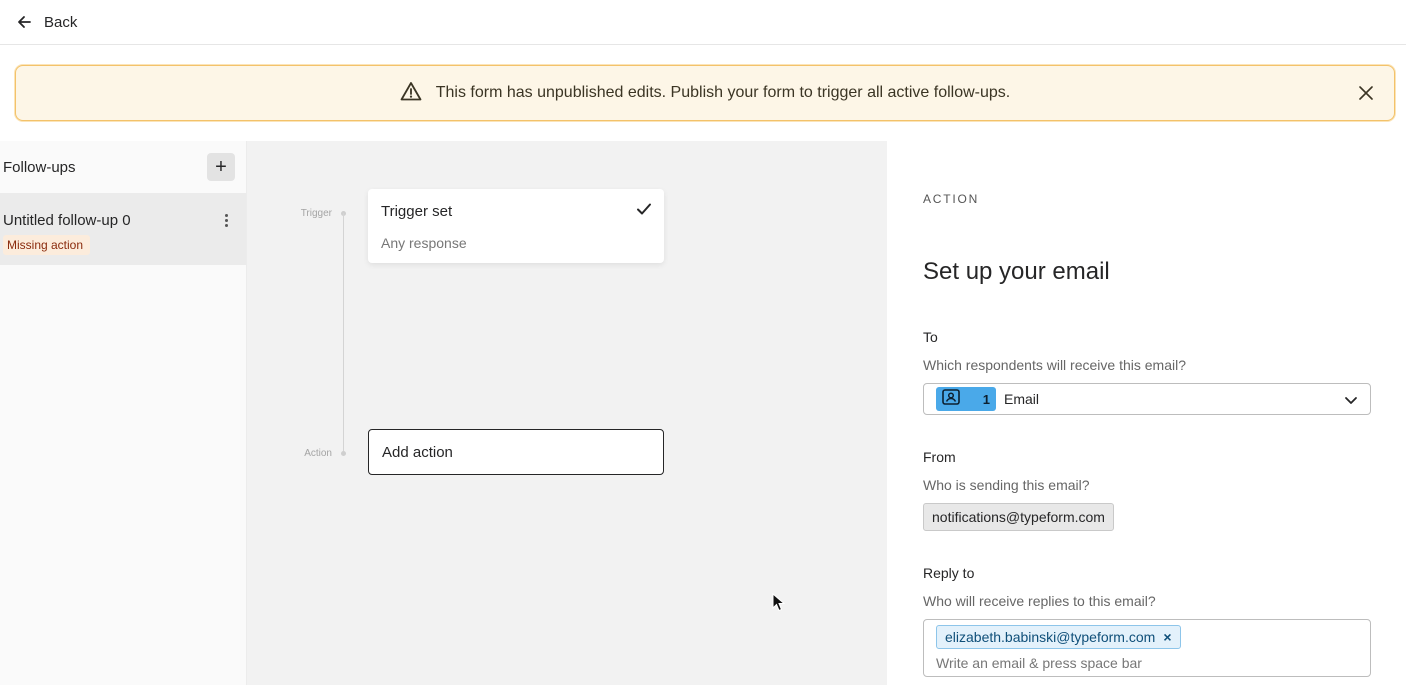  Describe the element at coordinates (986, 399) in the screenshot. I see `recipient-count: 1` at that location.